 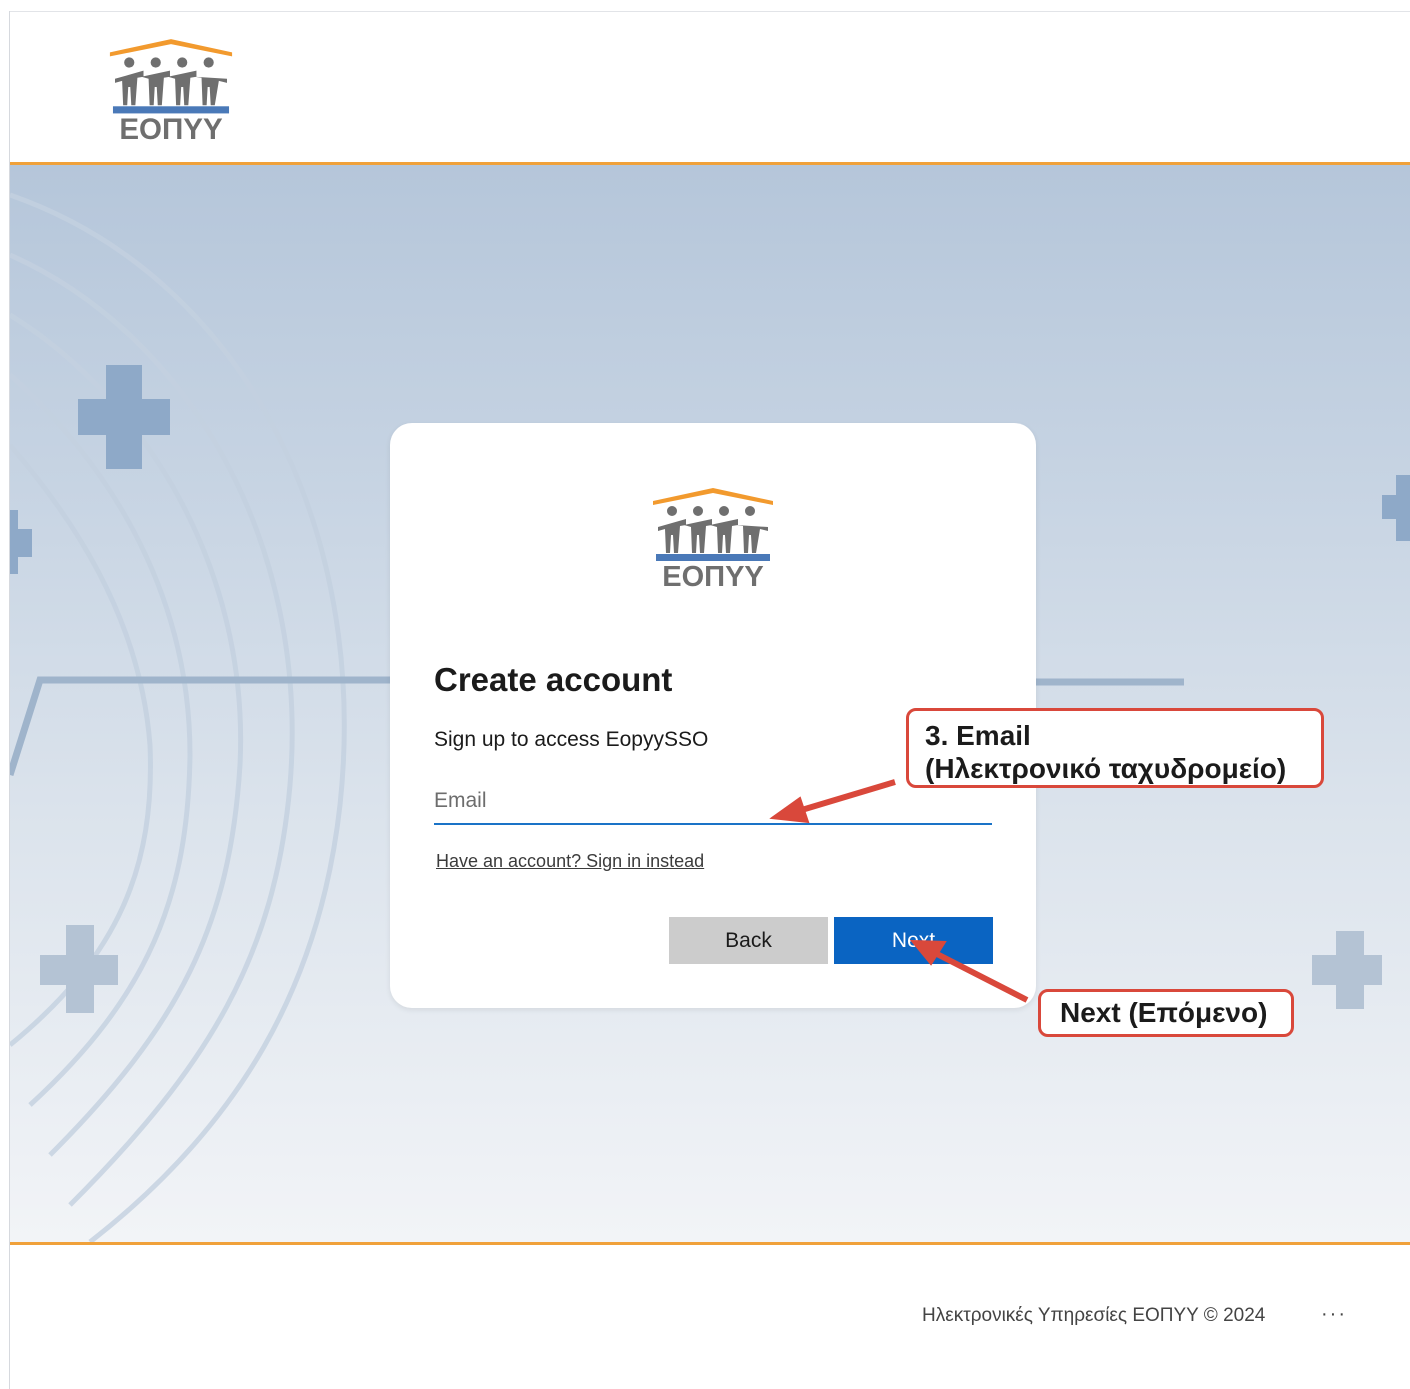 I want to click on header-logo: ΕΟΠΥΥ, so click(x=171, y=90).